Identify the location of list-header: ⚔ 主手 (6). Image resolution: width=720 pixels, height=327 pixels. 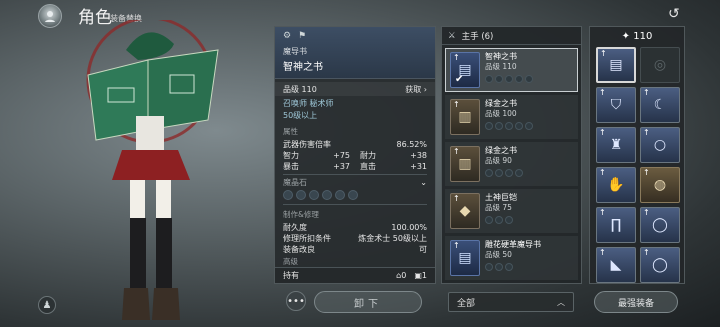
(511, 36).